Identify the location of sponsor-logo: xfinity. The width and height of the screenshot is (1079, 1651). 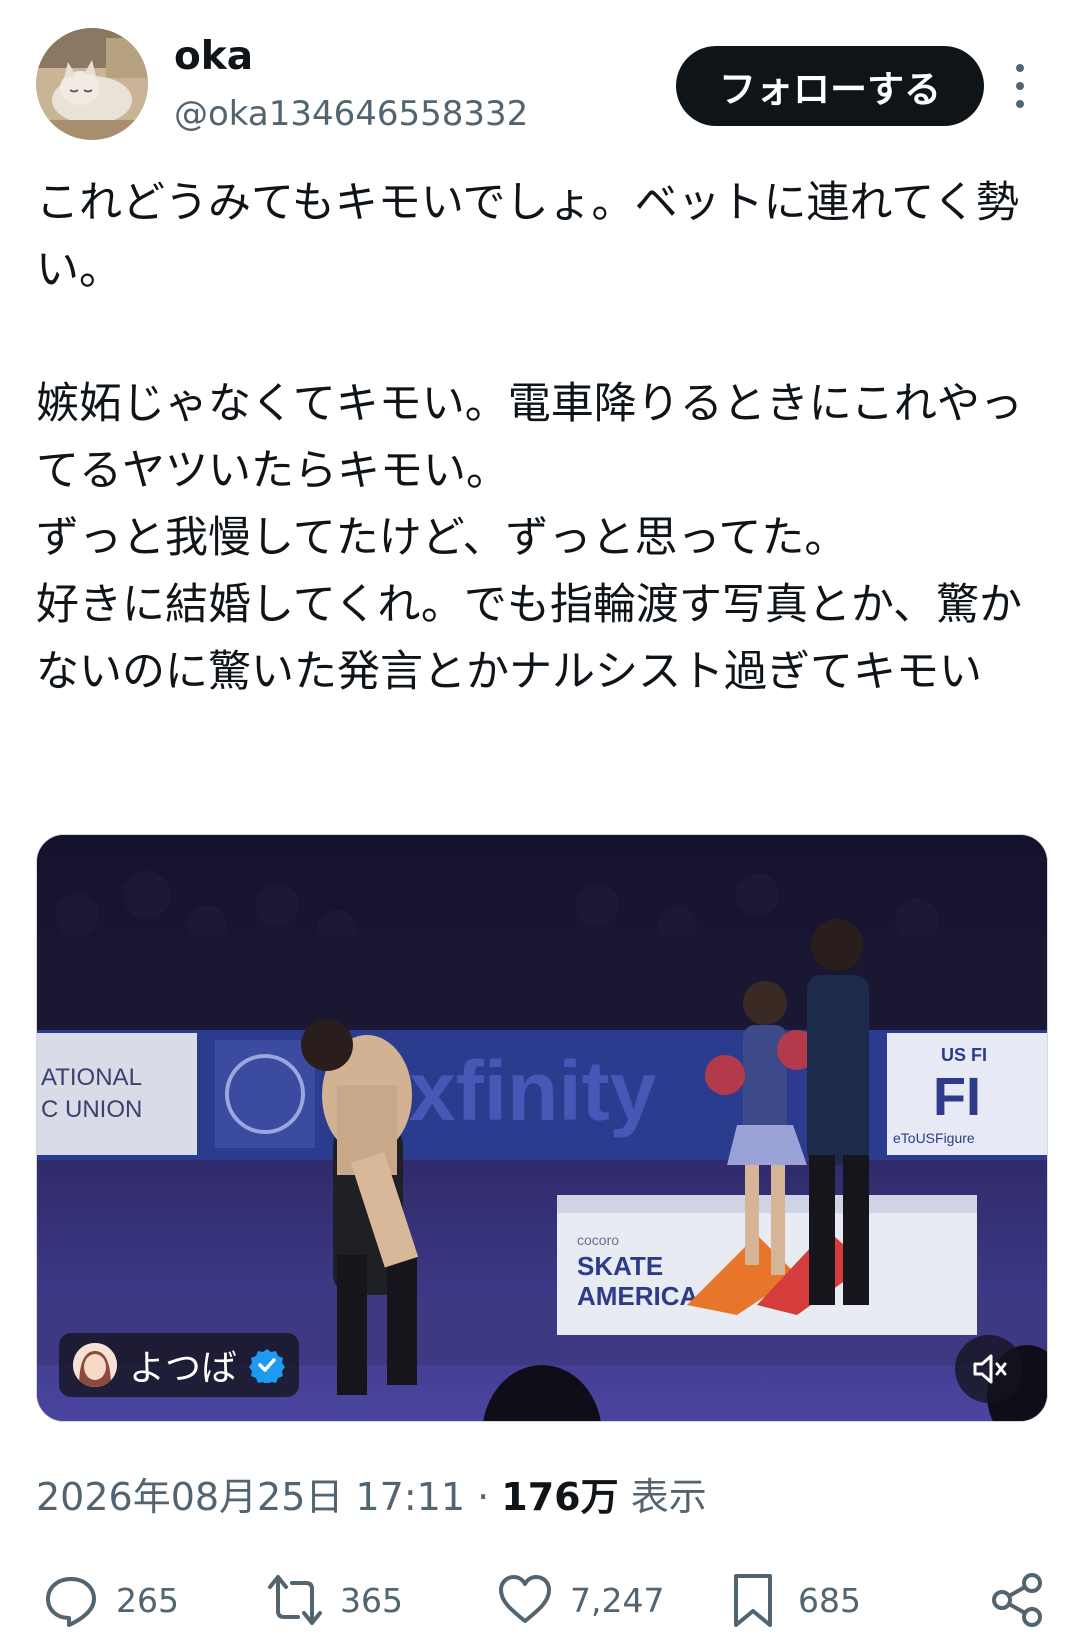
(533, 1091).